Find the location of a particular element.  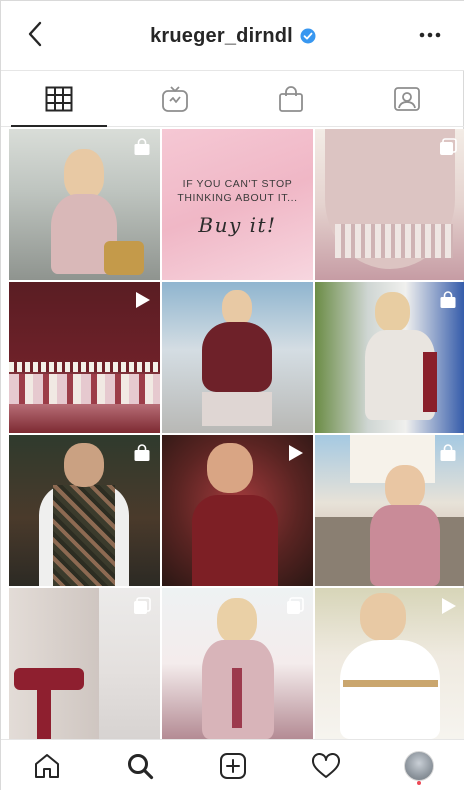

nav-new-post is located at coordinates (233, 765).